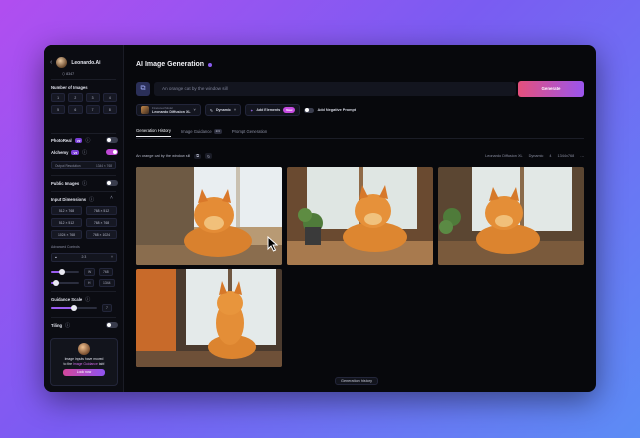 The width and height of the screenshot is (640, 438). What do you see at coordinates (163, 156) in the screenshot?
I see `generation-prompt: An orange cat by the window sill` at bounding box center [163, 156].